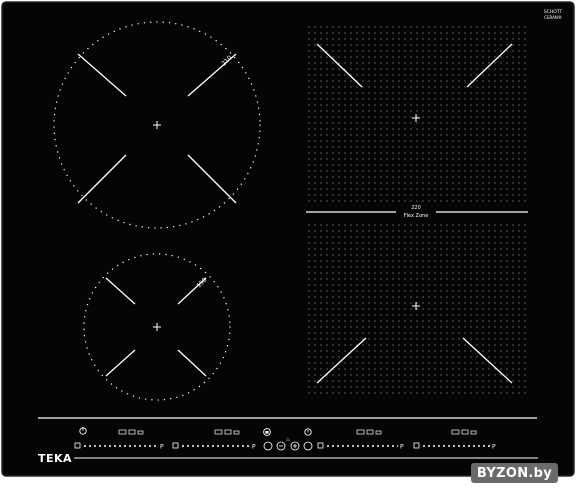 This screenshot has width=576, height=491. I want to click on flex-zone-bottom, so click(417, 308).